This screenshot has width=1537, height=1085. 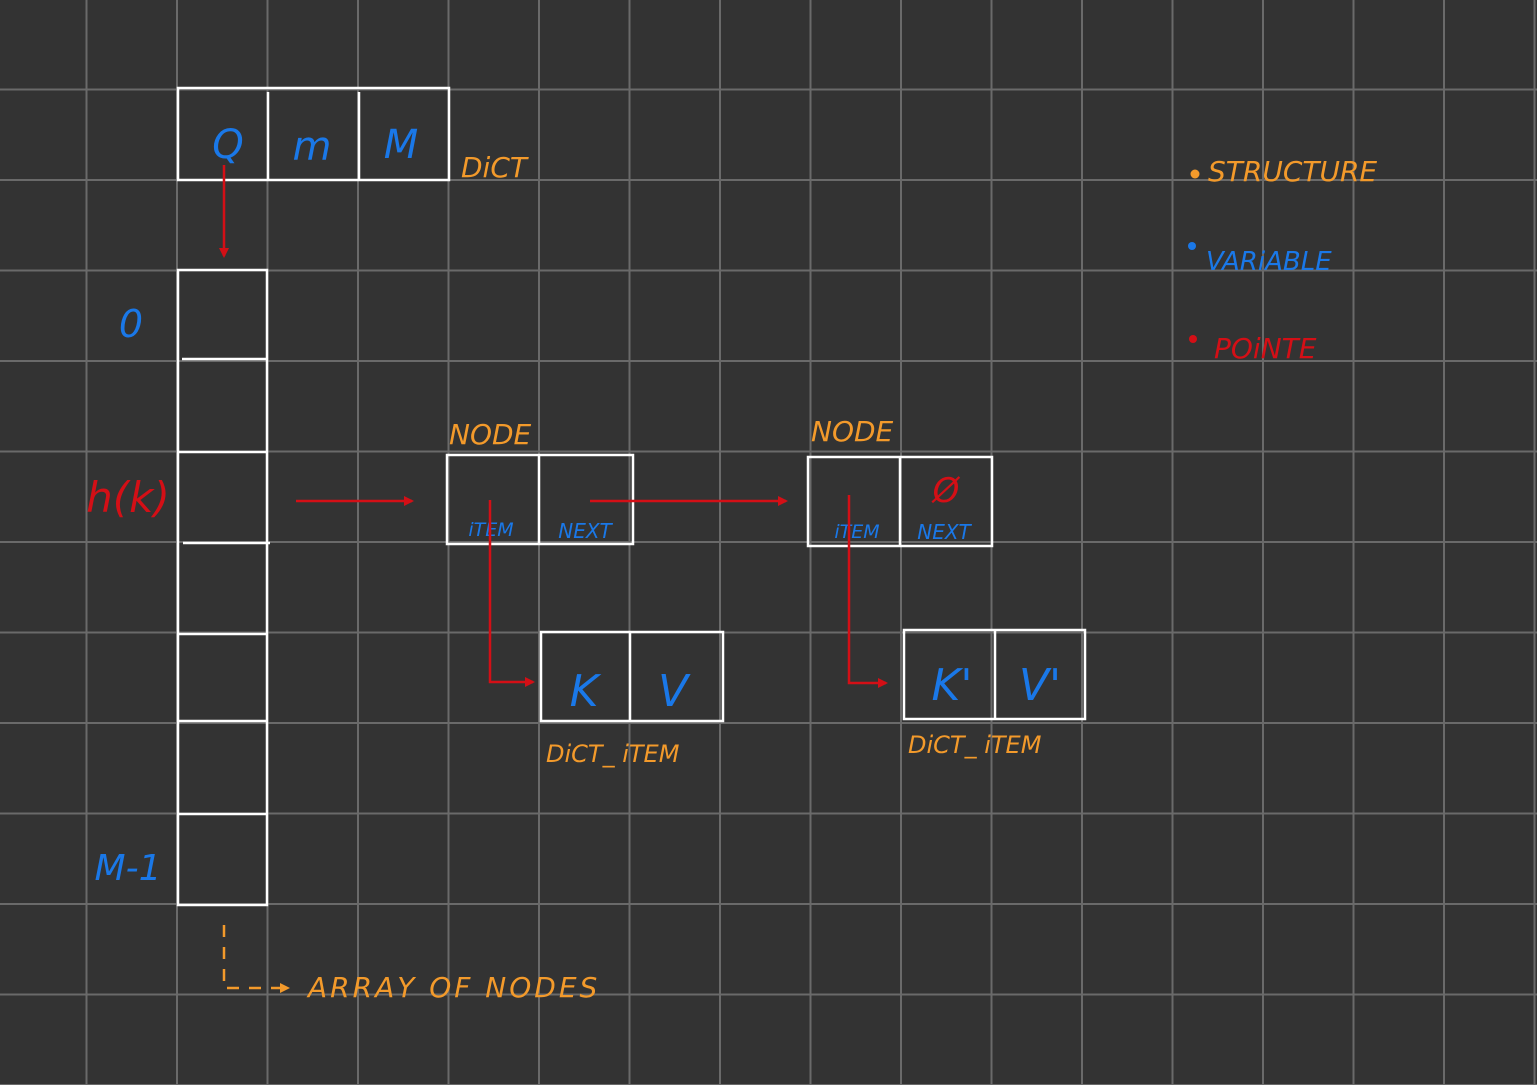 I want to click on legend-structure: STRUCTURE, so click(x=1292, y=171).